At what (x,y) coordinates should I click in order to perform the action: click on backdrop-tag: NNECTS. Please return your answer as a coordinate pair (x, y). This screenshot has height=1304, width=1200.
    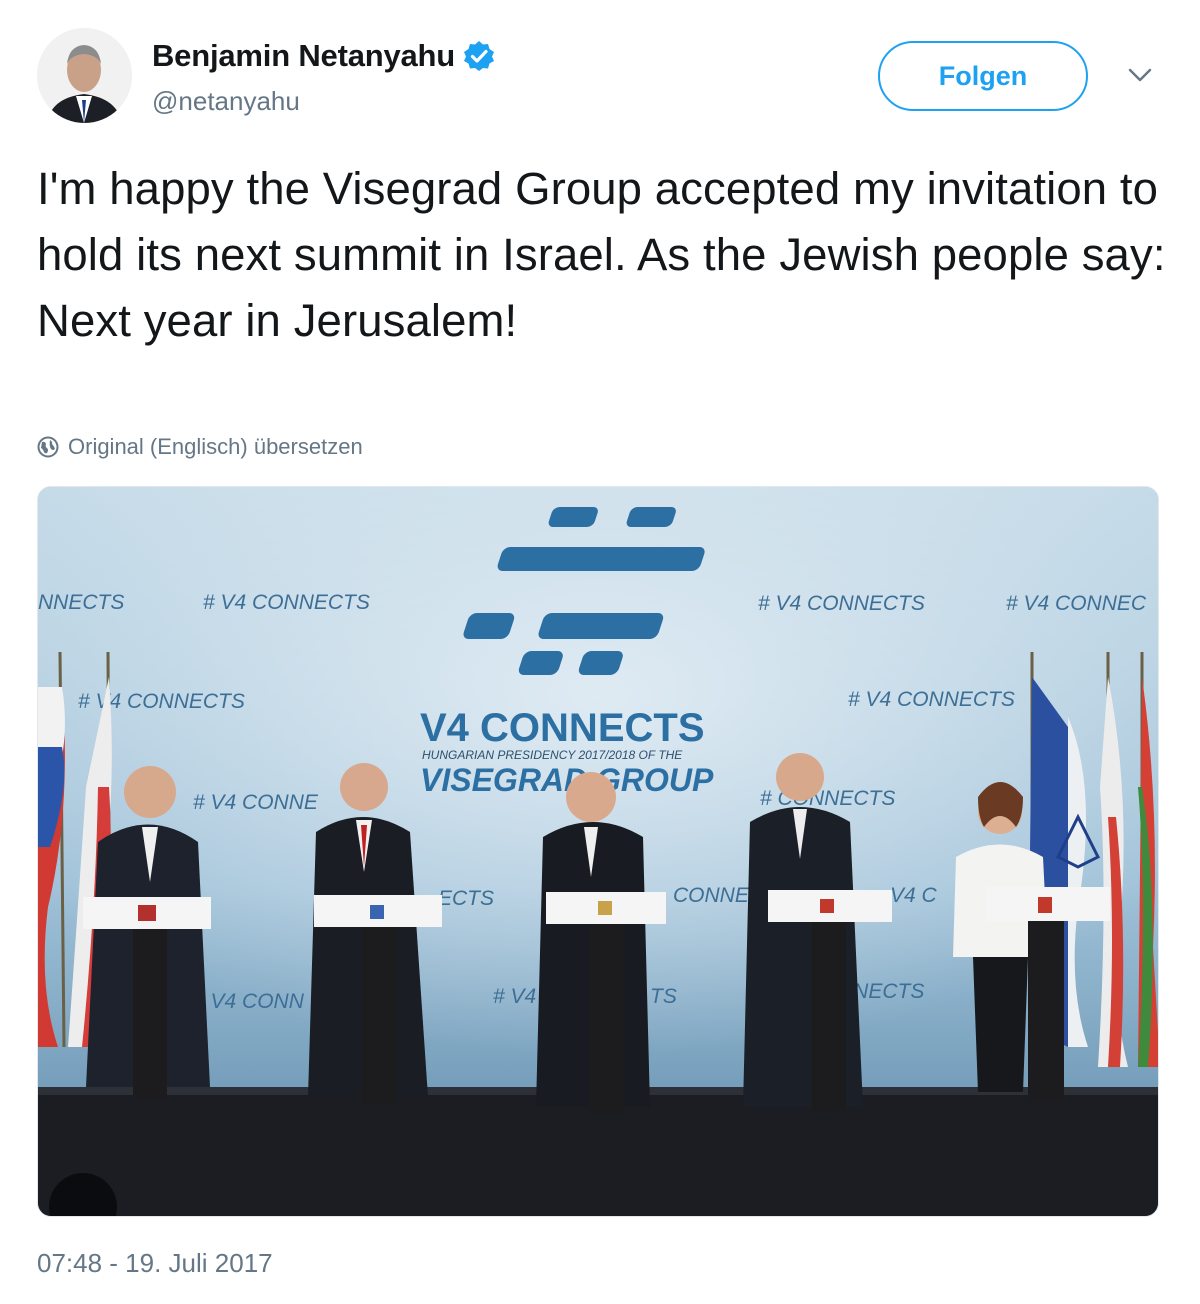
    Looking at the image, I should click on (81, 602).